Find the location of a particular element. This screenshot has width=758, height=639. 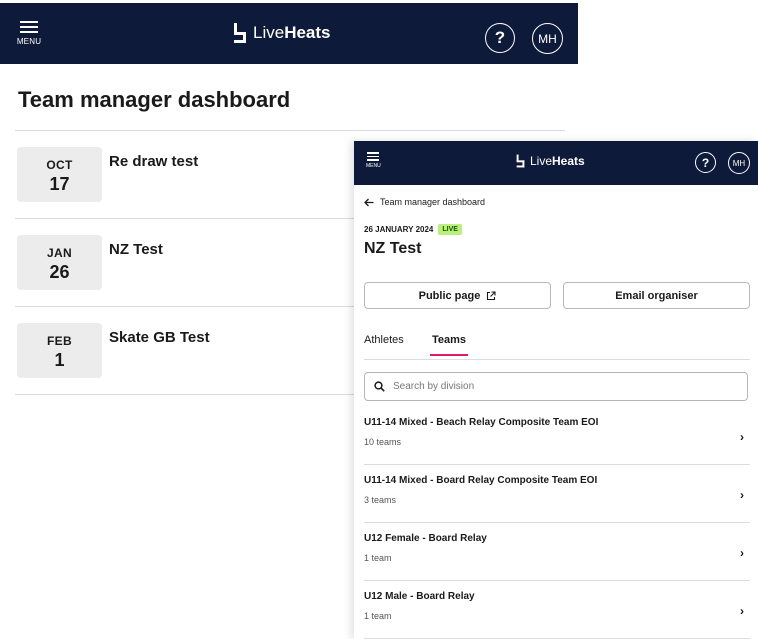

tabs-divider is located at coordinates (557, 359).